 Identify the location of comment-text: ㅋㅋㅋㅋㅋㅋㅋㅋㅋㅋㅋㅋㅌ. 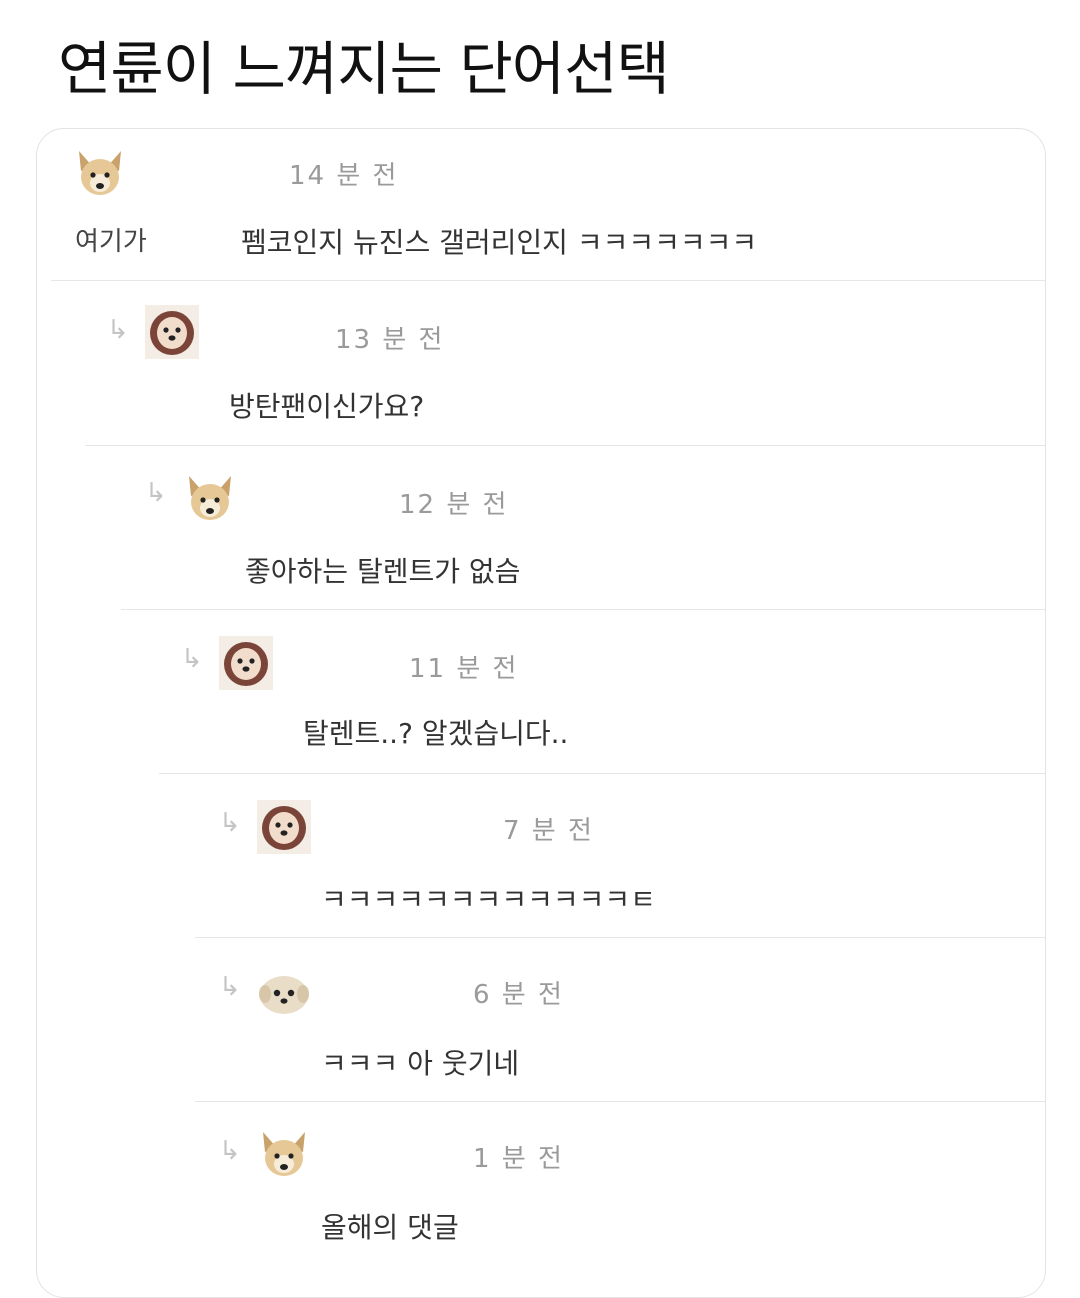
(488, 899).